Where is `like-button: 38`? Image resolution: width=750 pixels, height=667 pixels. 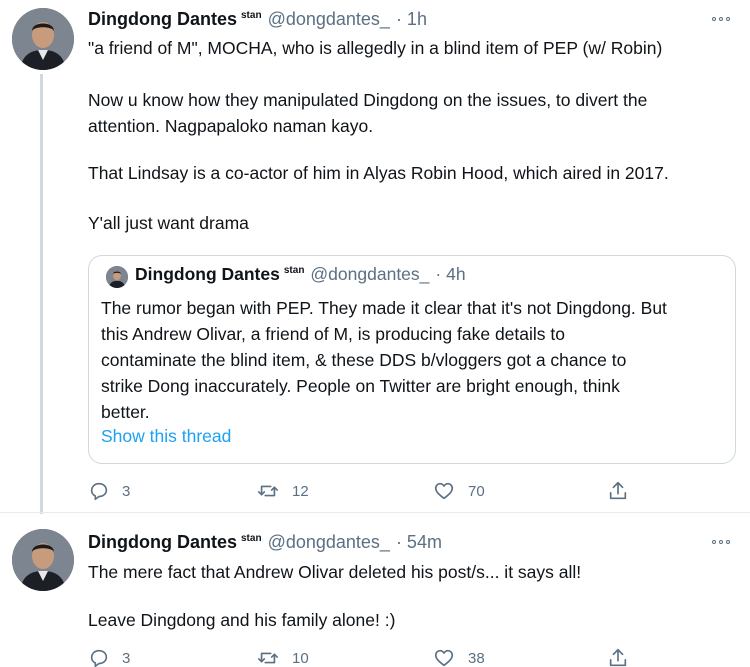 like-button: 38 is located at coordinates (458, 656).